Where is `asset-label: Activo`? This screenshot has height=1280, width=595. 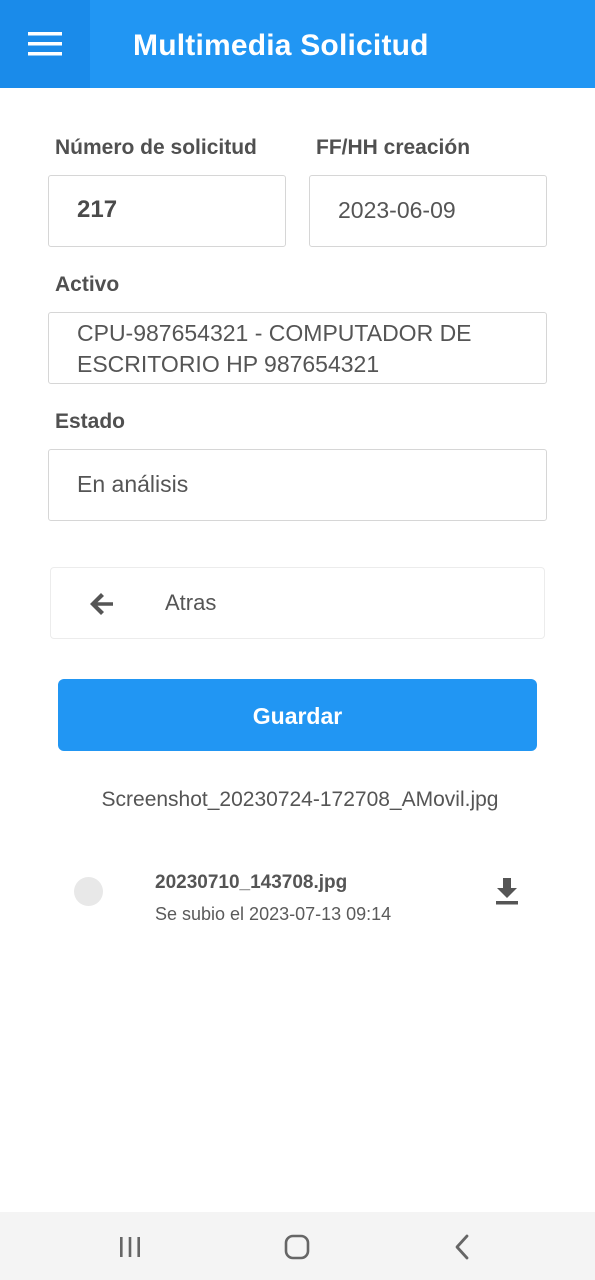
asset-label: Activo is located at coordinates (87, 284).